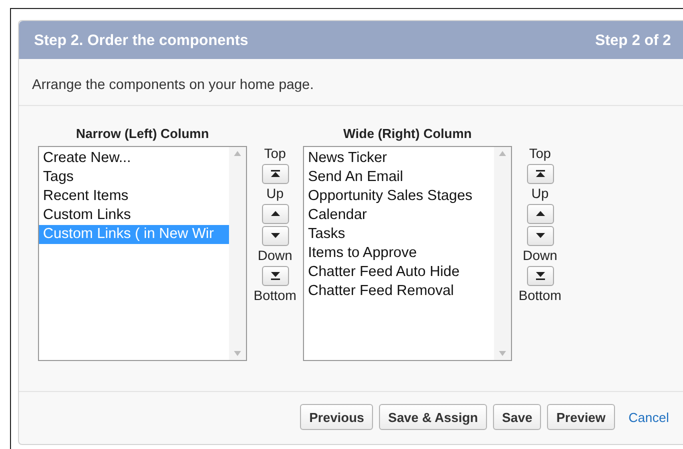  What do you see at coordinates (173, 84) in the screenshot?
I see `instructions: Arrange the components on your home page.` at bounding box center [173, 84].